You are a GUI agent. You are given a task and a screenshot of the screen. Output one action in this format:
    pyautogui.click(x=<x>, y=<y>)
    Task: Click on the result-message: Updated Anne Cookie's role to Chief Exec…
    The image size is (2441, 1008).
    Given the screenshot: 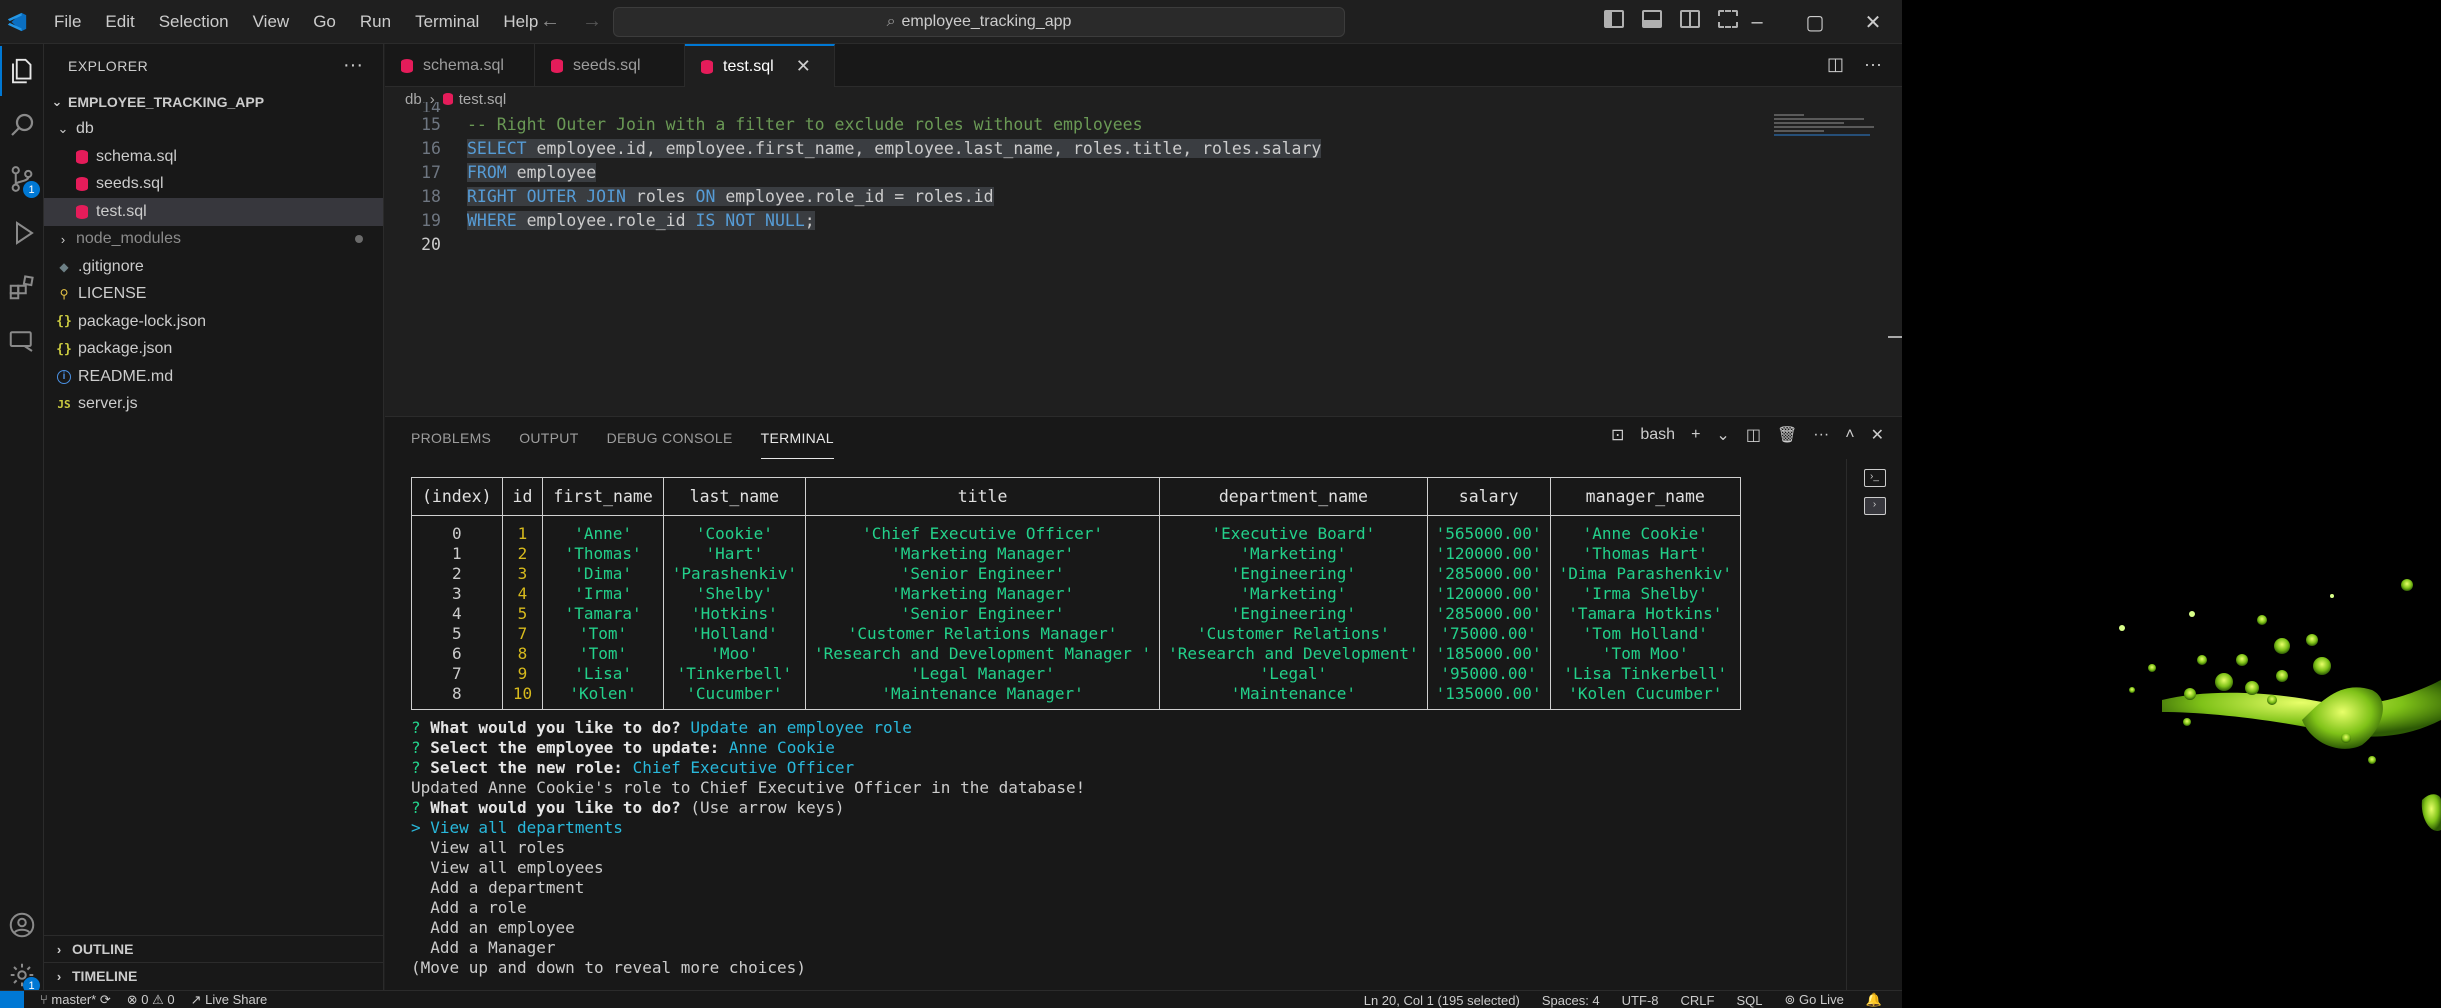 What is the action you would take?
    pyautogui.click(x=748, y=787)
    